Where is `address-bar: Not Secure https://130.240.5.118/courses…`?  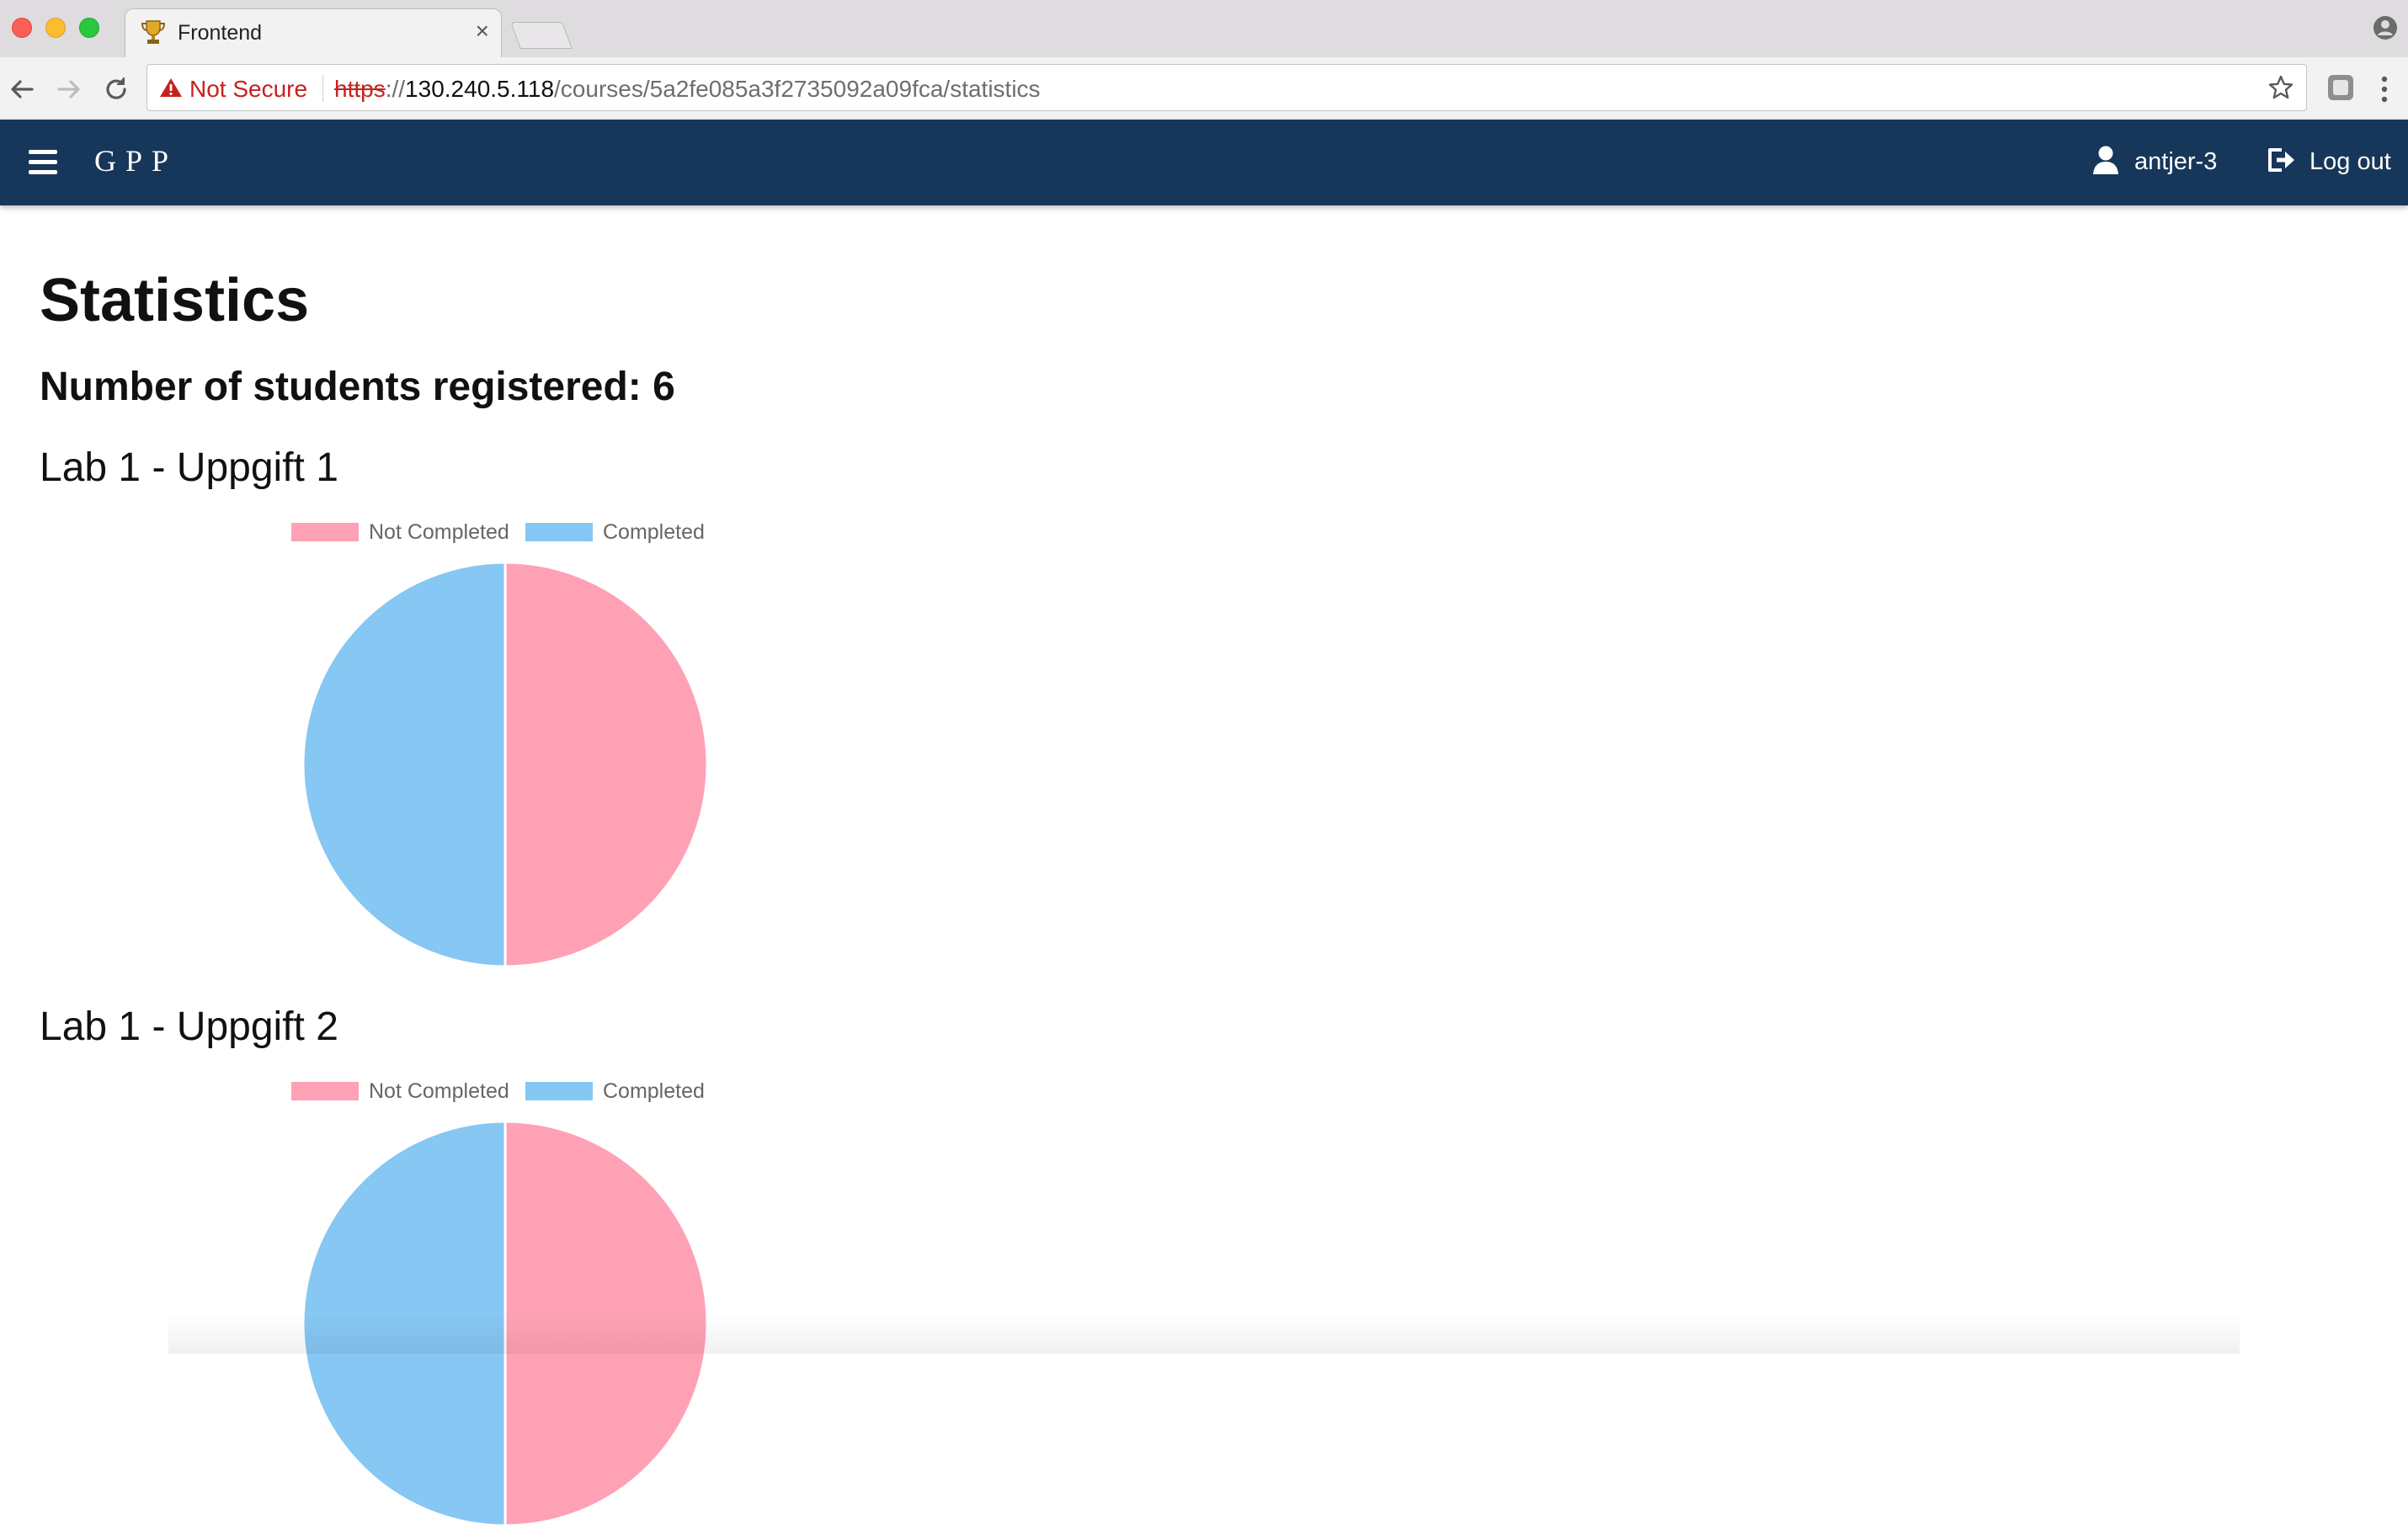 address-bar: Not Secure https://130.240.5.118/courses… is located at coordinates (1227, 87).